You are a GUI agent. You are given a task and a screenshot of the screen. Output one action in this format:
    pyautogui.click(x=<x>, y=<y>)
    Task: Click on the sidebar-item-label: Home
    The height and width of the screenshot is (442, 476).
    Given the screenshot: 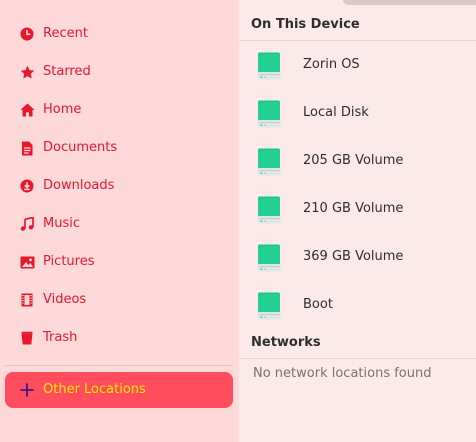 What is the action you would take?
    pyautogui.click(x=62, y=109)
    